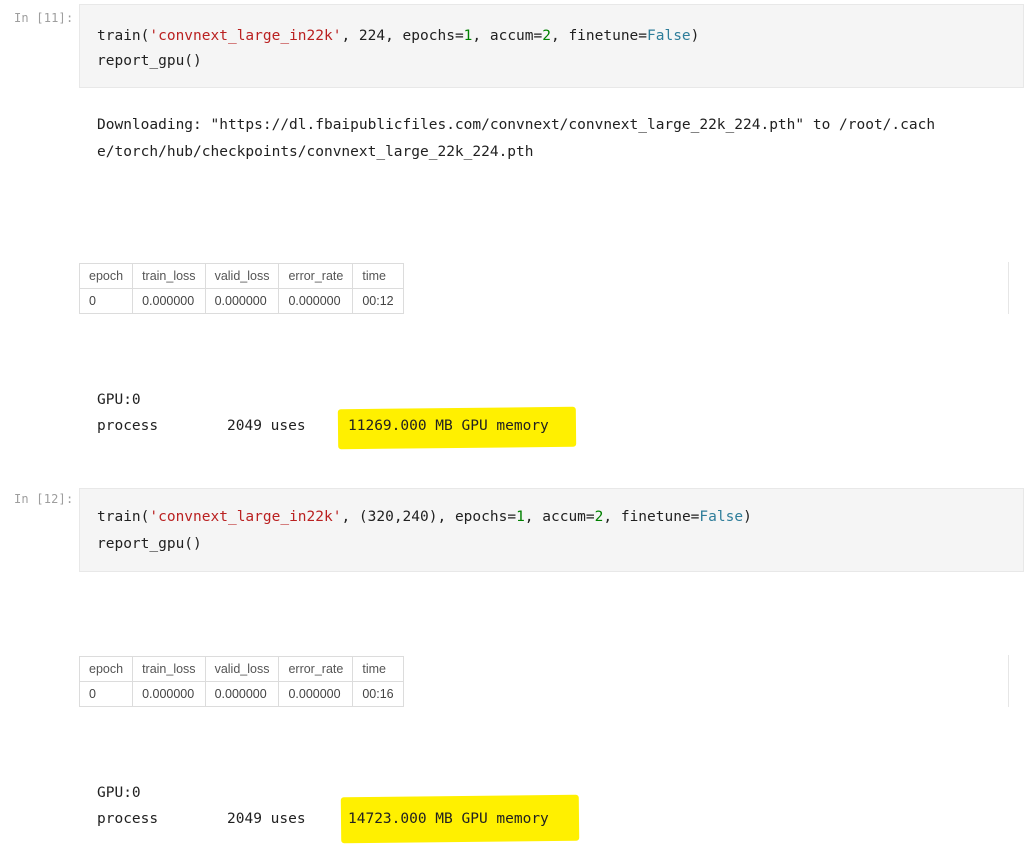  What do you see at coordinates (448, 426) in the screenshot?
I see `gpu-memory-value: 11269.000 MB GPU memory` at bounding box center [448, 426].